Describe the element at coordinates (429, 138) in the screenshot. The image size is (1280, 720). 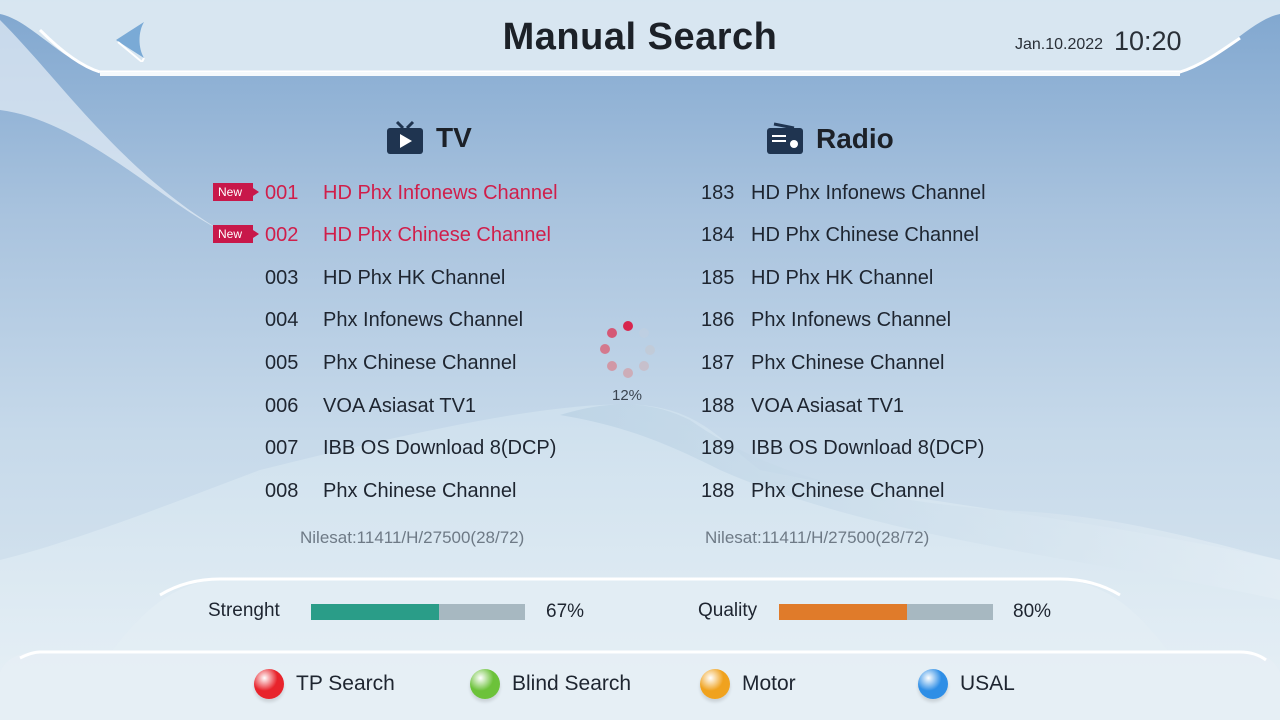
I see `tv-column-header: TV` at that location.